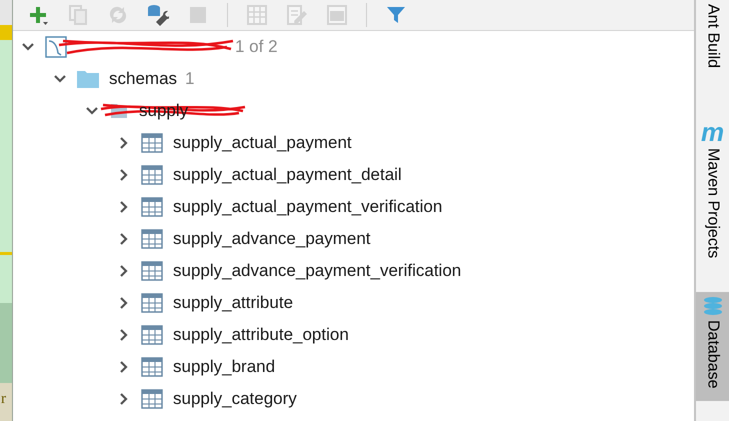  I want to click on tree-row: supply_category, so click(353, 399).